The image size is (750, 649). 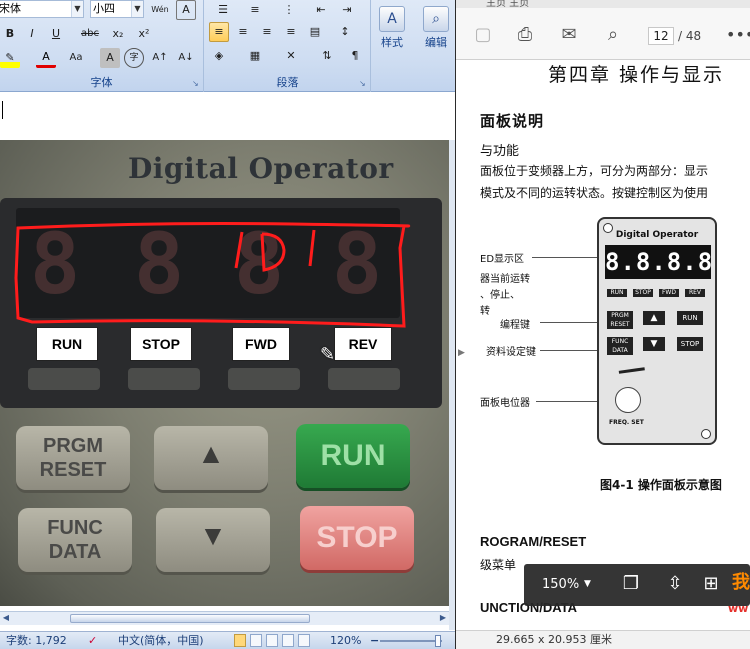 I want to click on sort-icon: ⇅, so click(x=327, y=56).